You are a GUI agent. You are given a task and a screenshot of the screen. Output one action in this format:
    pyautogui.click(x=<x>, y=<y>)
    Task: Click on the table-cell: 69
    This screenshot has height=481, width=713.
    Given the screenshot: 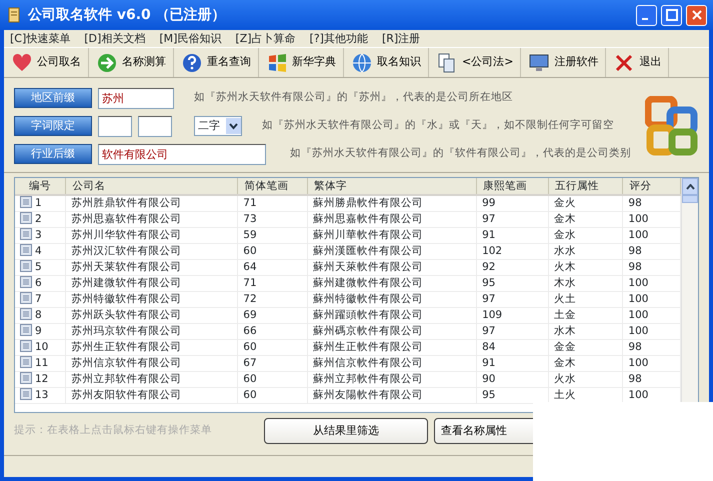 What is the action you would take?
    pyautogui.click(x=273, y=315)
    